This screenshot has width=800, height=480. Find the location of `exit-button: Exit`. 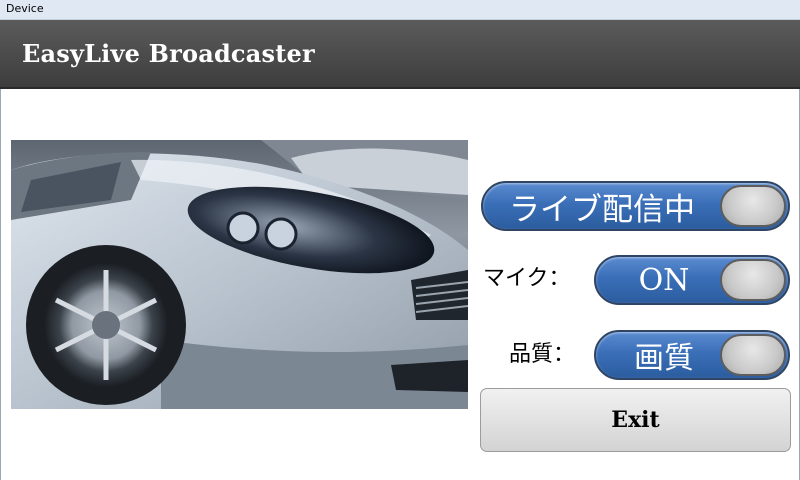

exit-button: Exit is located at coordinates (635, 420).